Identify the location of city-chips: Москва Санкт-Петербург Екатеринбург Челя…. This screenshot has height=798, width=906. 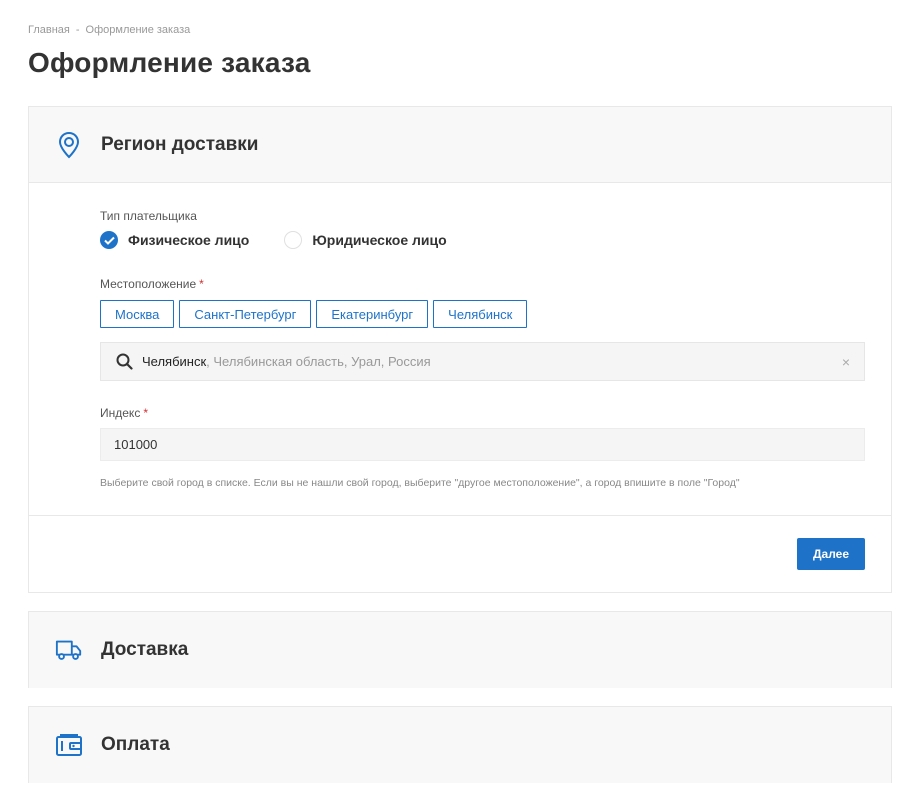
(316, 314).